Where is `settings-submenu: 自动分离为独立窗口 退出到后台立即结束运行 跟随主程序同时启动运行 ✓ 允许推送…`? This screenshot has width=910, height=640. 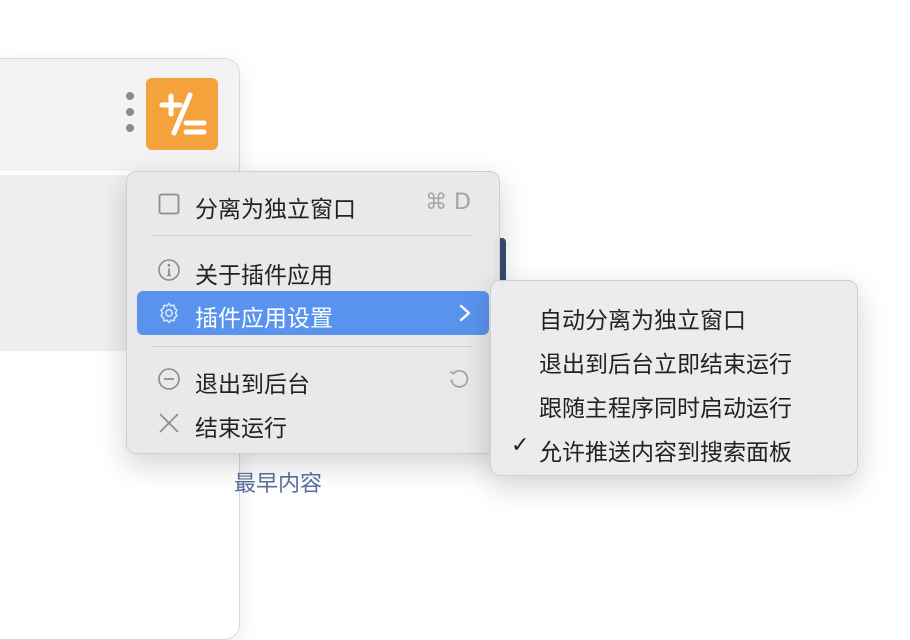 settings-submenu: 自动分离为独立窗口 退出到后台立即结束运行 跟随主程序同时启动运行 ✓ 允许推送… is located at coordinates (674, 378).